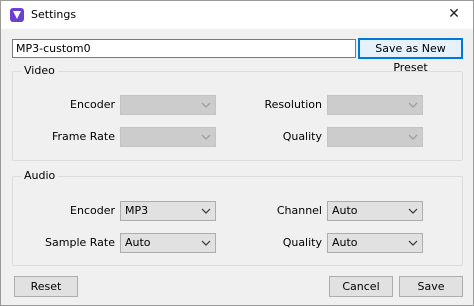 The width and height of the screenshot is (474, 306). Describe the element at coordinates (137, 210) in the screenshot. I see `audio-encoder-value: MP3` at that location.